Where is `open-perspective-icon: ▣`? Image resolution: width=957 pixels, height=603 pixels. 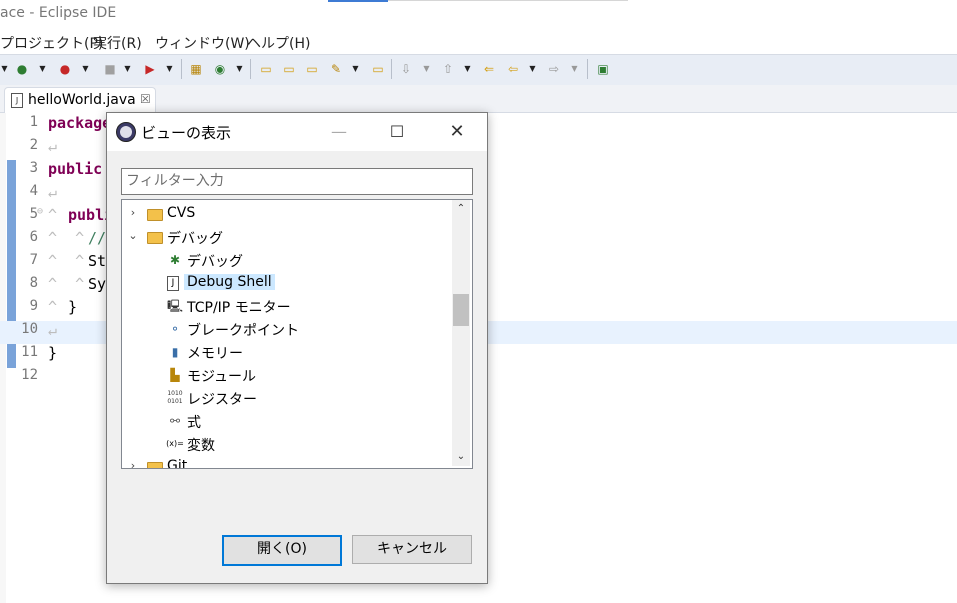
open-perspective-icon: ▣ is located at coordinates (603, 69).